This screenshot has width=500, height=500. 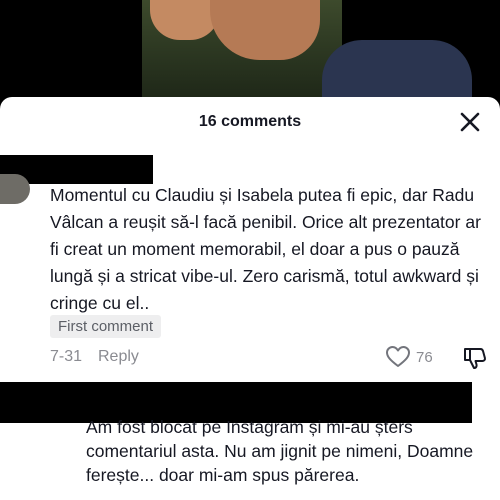 I want to click on close-icon, so click(x=470, y=122).